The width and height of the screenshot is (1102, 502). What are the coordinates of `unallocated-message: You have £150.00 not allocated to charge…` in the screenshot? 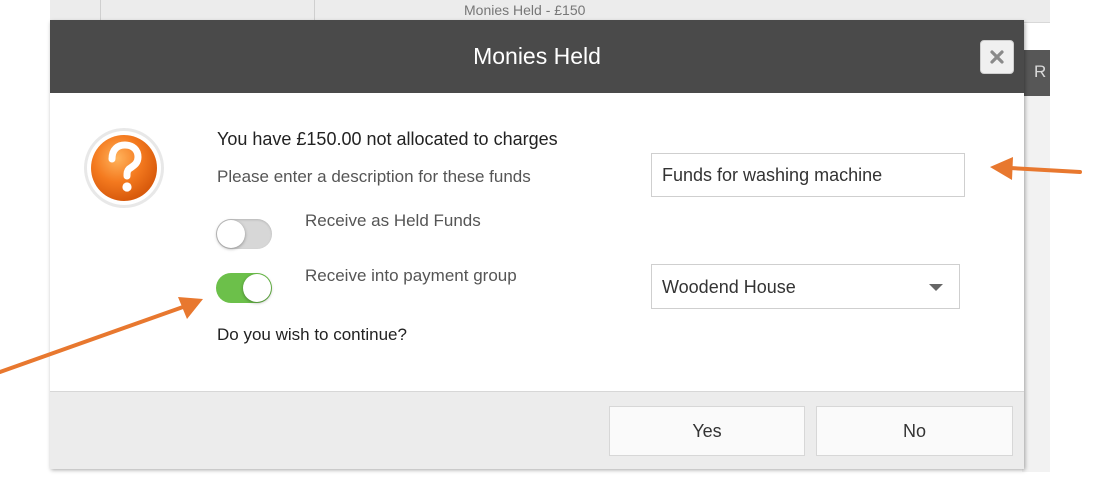 It's located at (387, 139).